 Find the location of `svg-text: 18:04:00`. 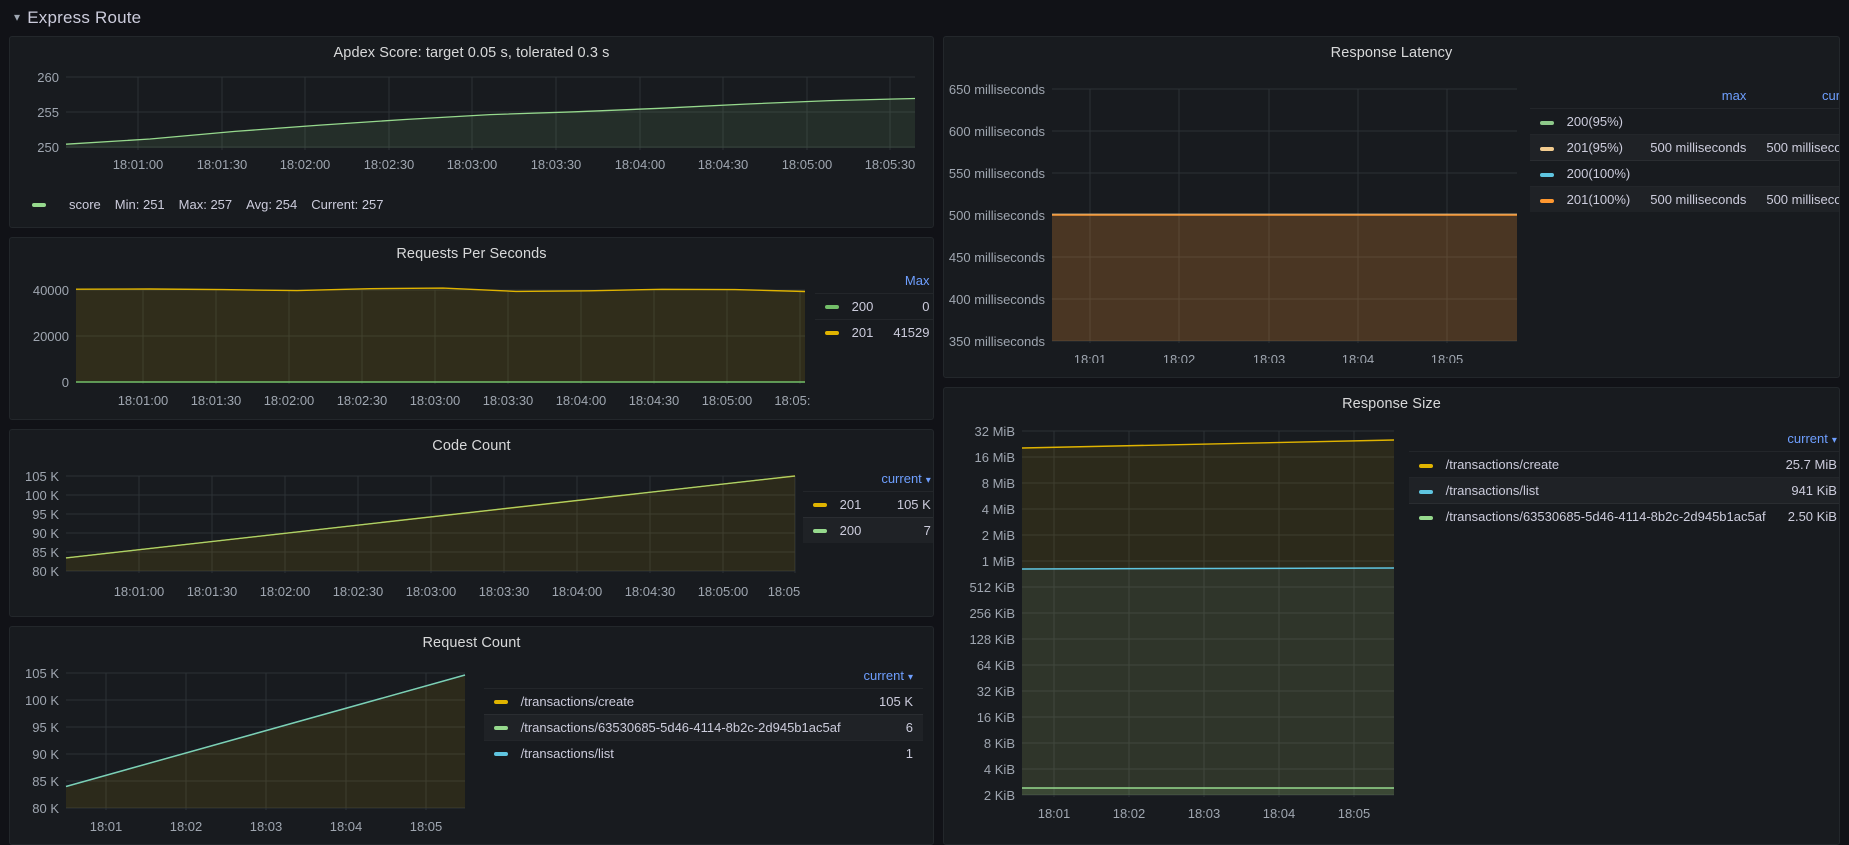

svg-text: 18:04:00 is located at coordinates (640, 164).